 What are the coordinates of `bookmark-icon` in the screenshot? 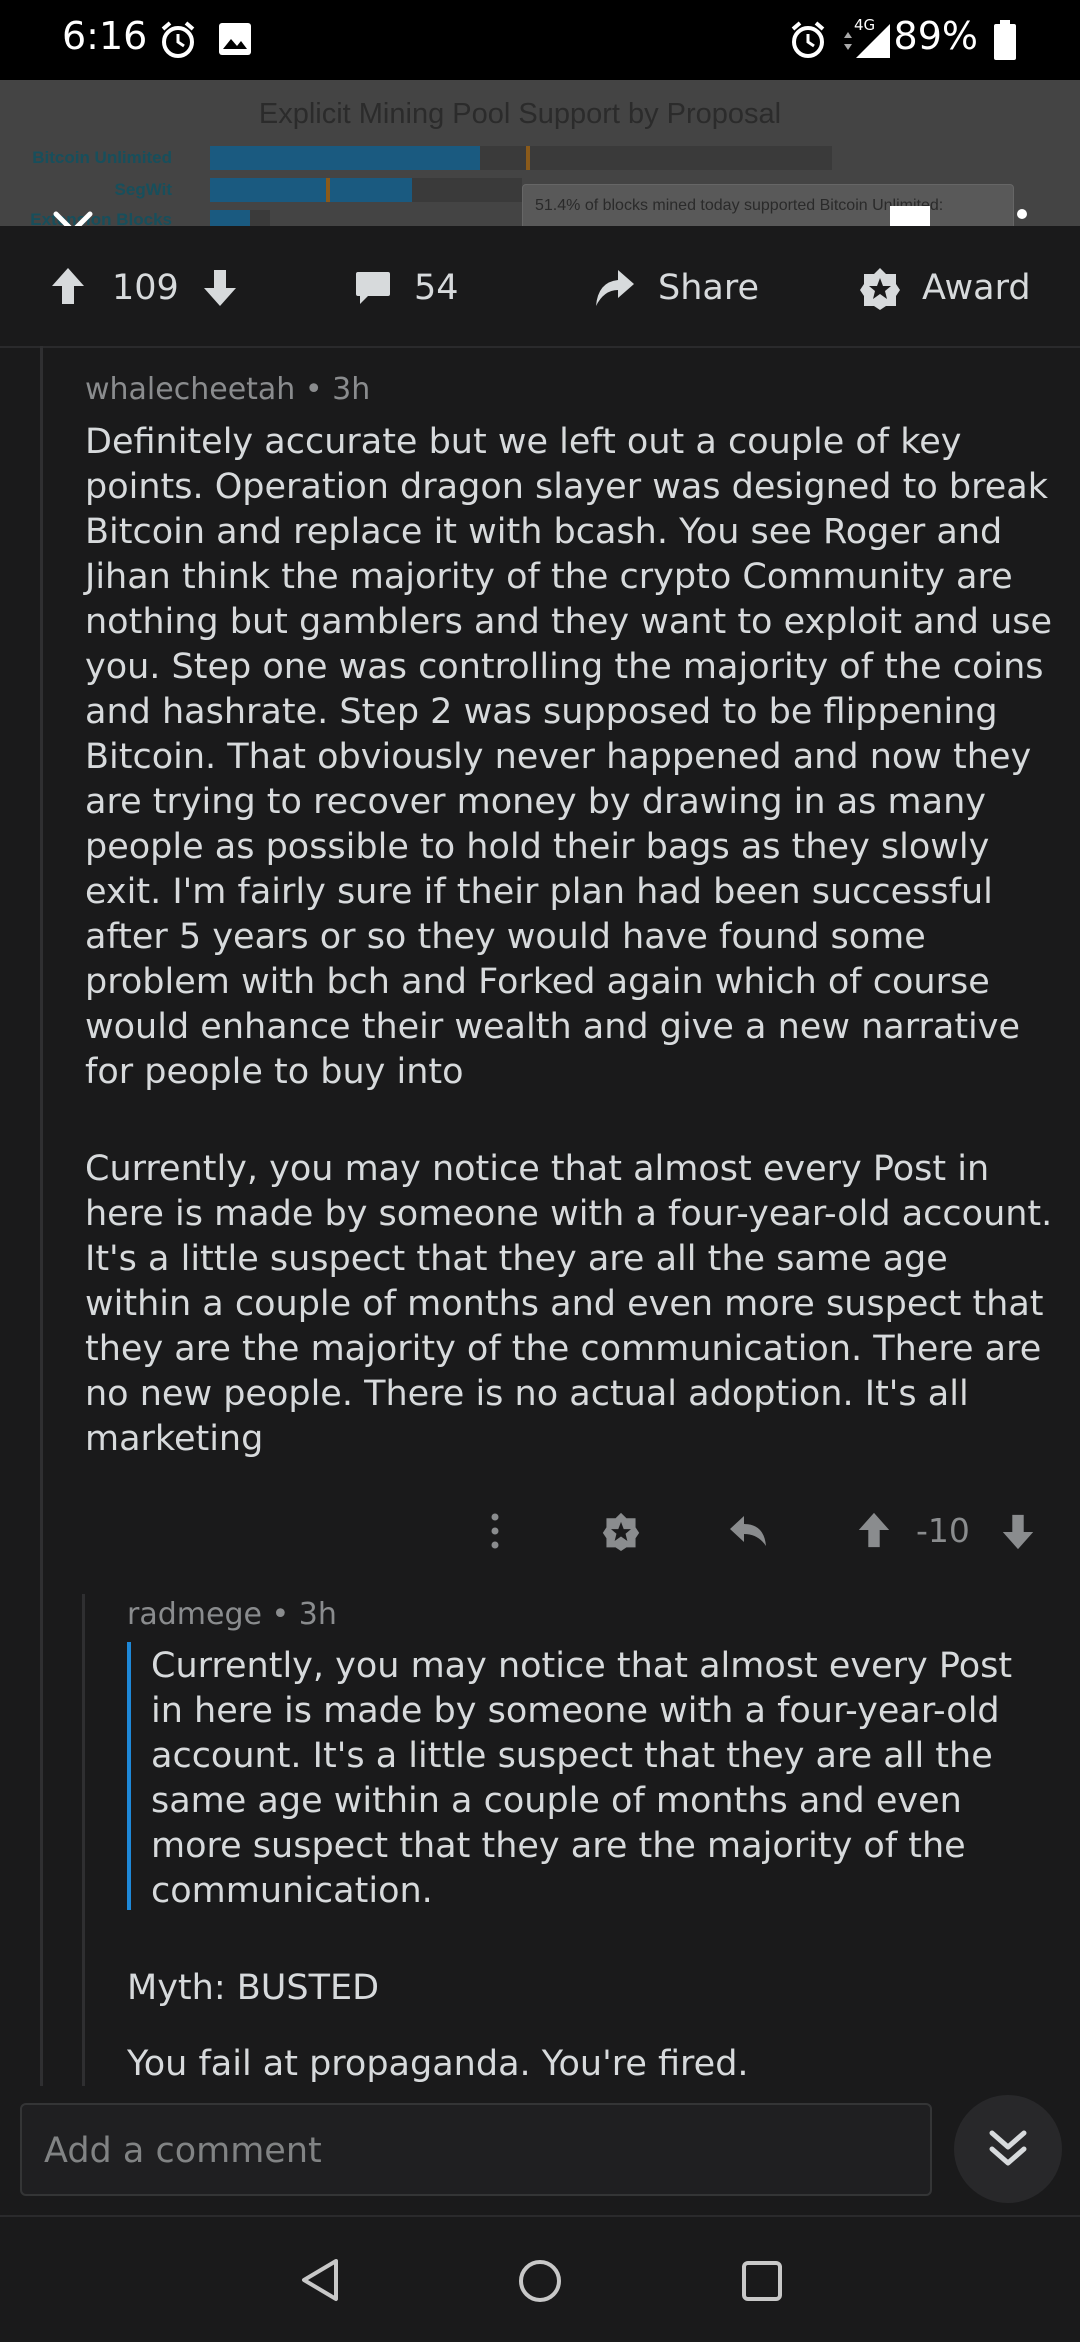 It's located at (910, 215).